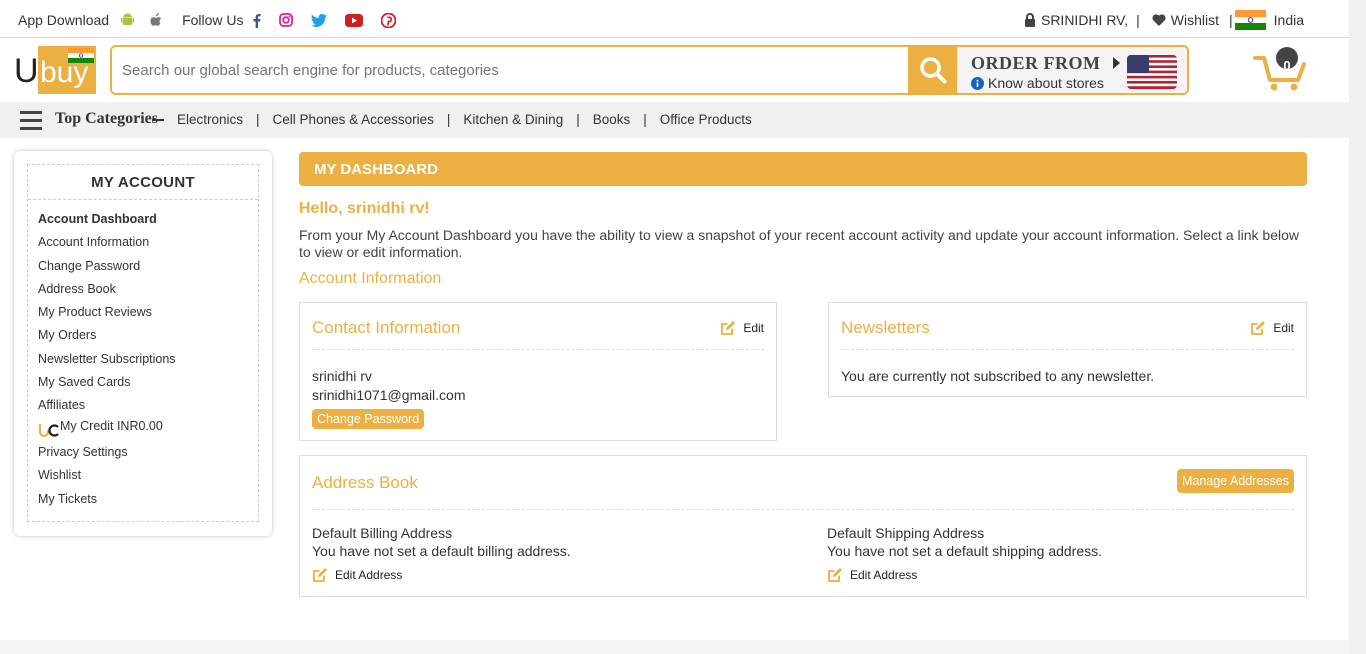 Image resolution: width=1366 pixels, height=654 pixels. I want to click on greeting: Hello, srinidhi rv!, so click(364, 208).